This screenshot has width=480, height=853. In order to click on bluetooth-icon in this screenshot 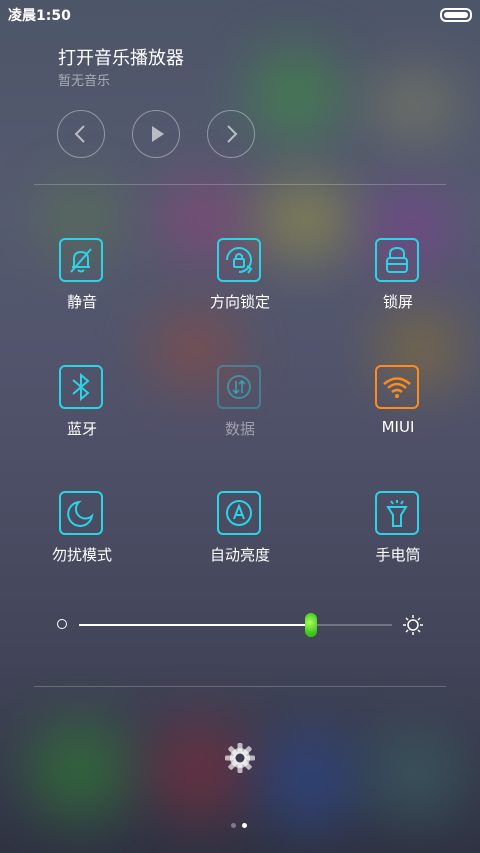, I will do `click(81, 387)`.